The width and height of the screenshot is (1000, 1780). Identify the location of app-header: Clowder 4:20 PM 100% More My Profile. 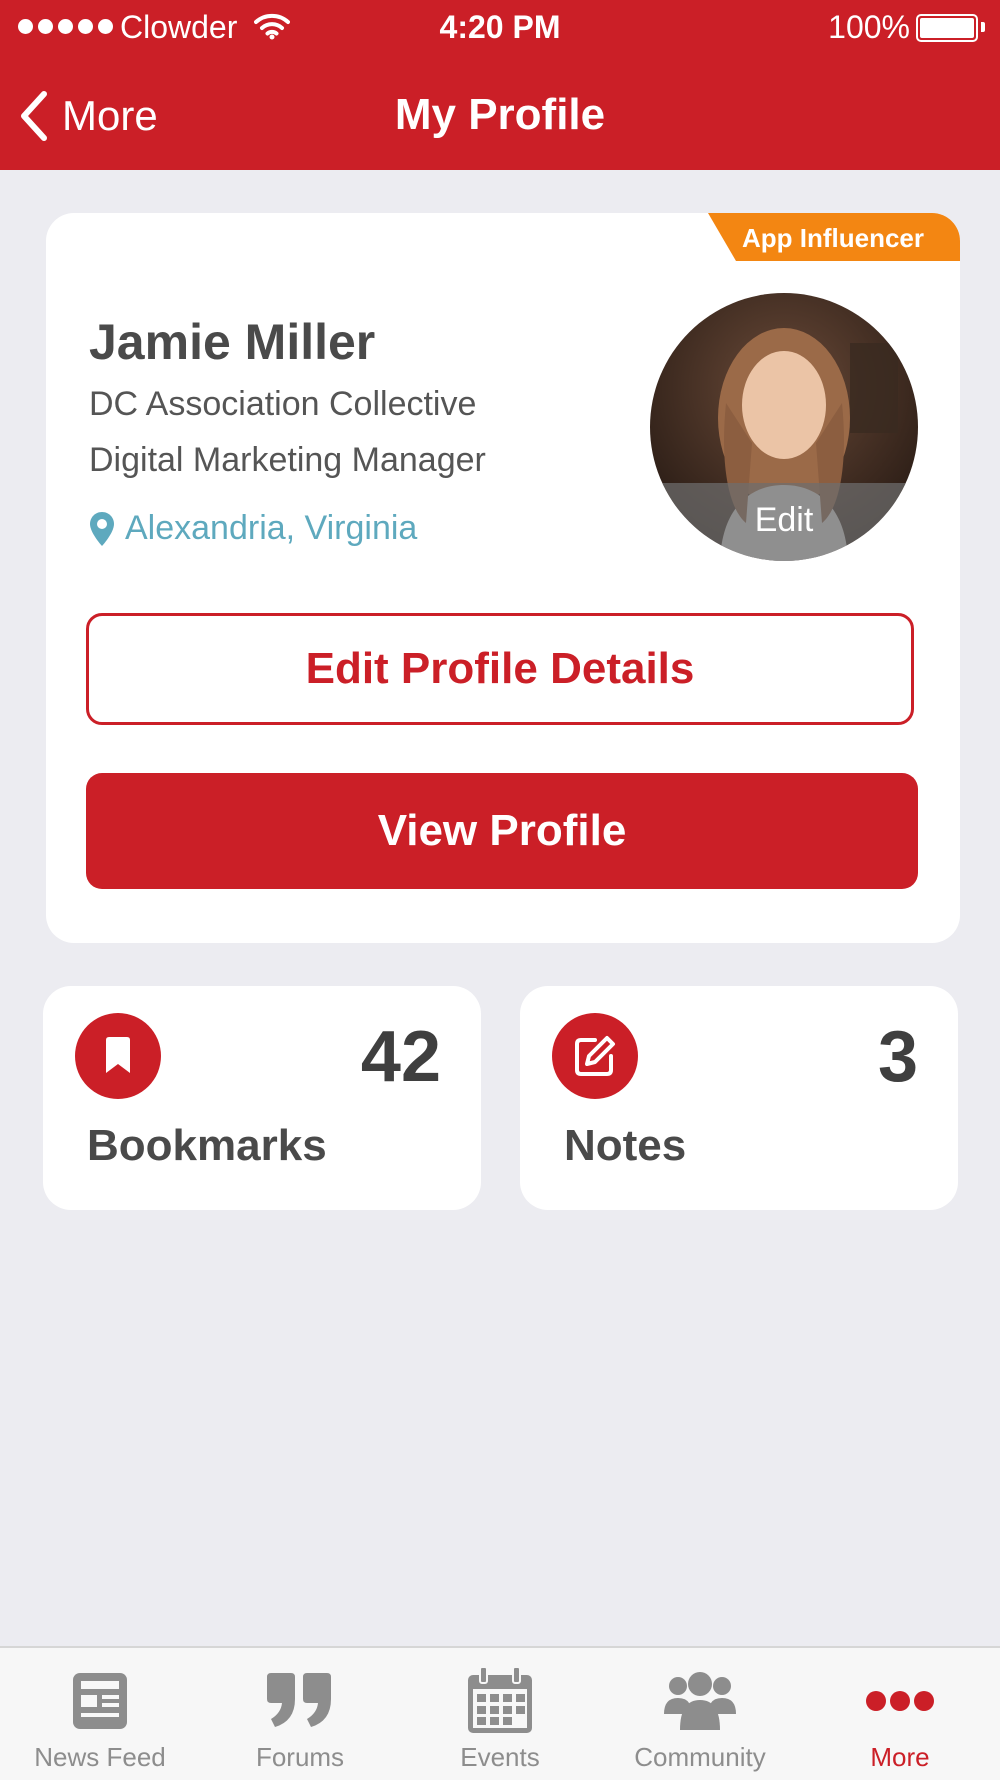
(500, 85).